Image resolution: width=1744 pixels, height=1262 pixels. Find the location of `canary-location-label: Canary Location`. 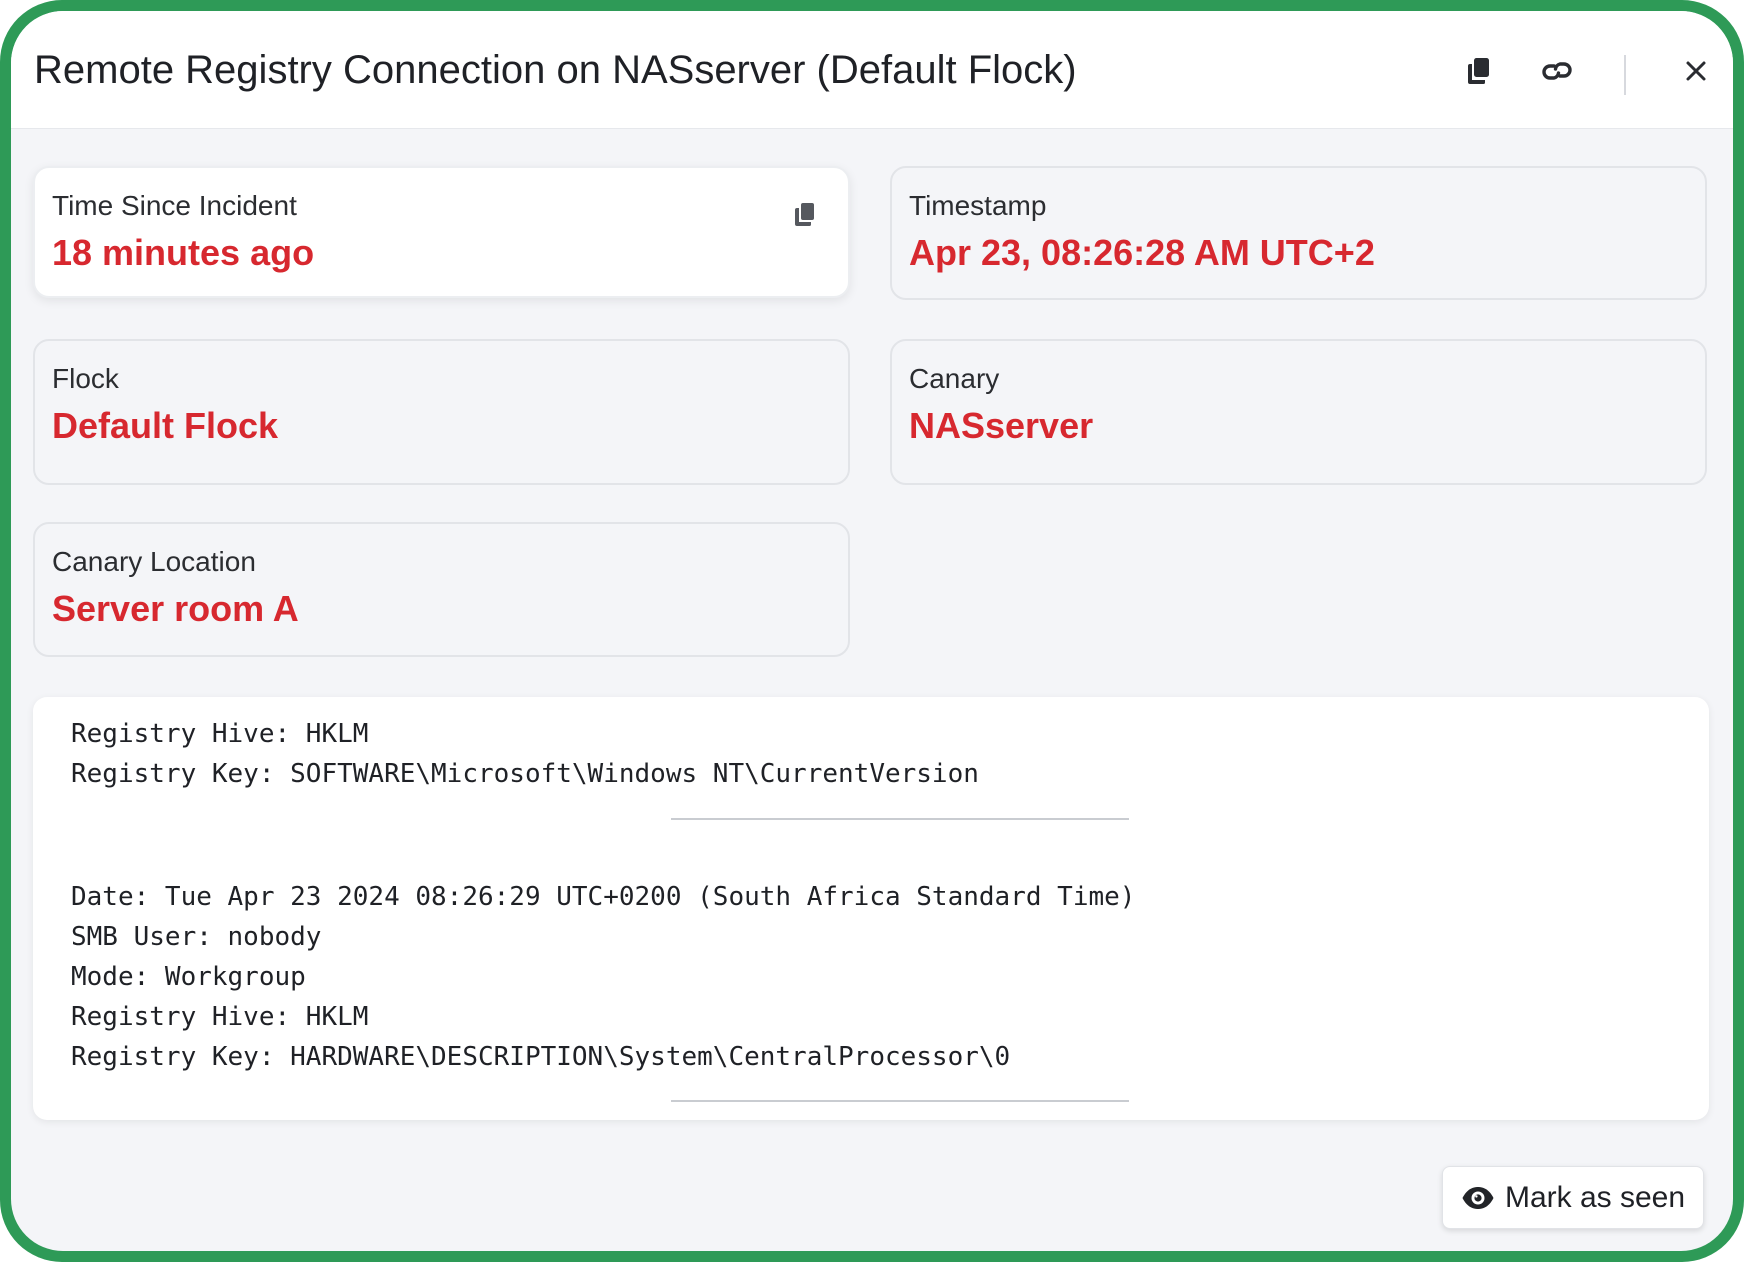

canary-location-label: Canary Location is located at coordinates (154, 561).